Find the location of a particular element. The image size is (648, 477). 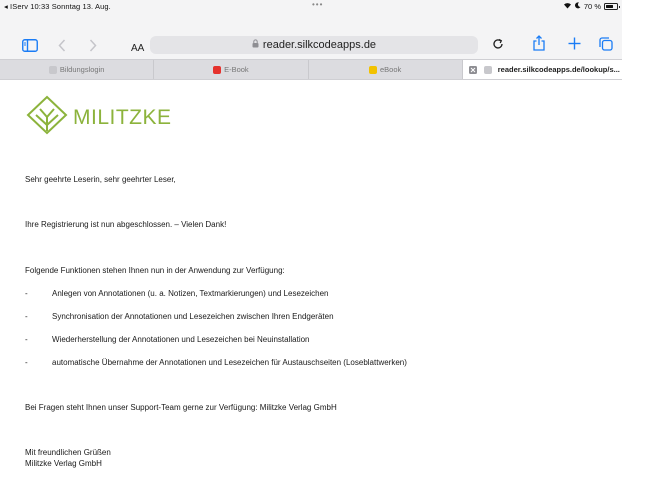

closing-text: Mit freundlichen Grüßen is located at coordinates (68, 452).